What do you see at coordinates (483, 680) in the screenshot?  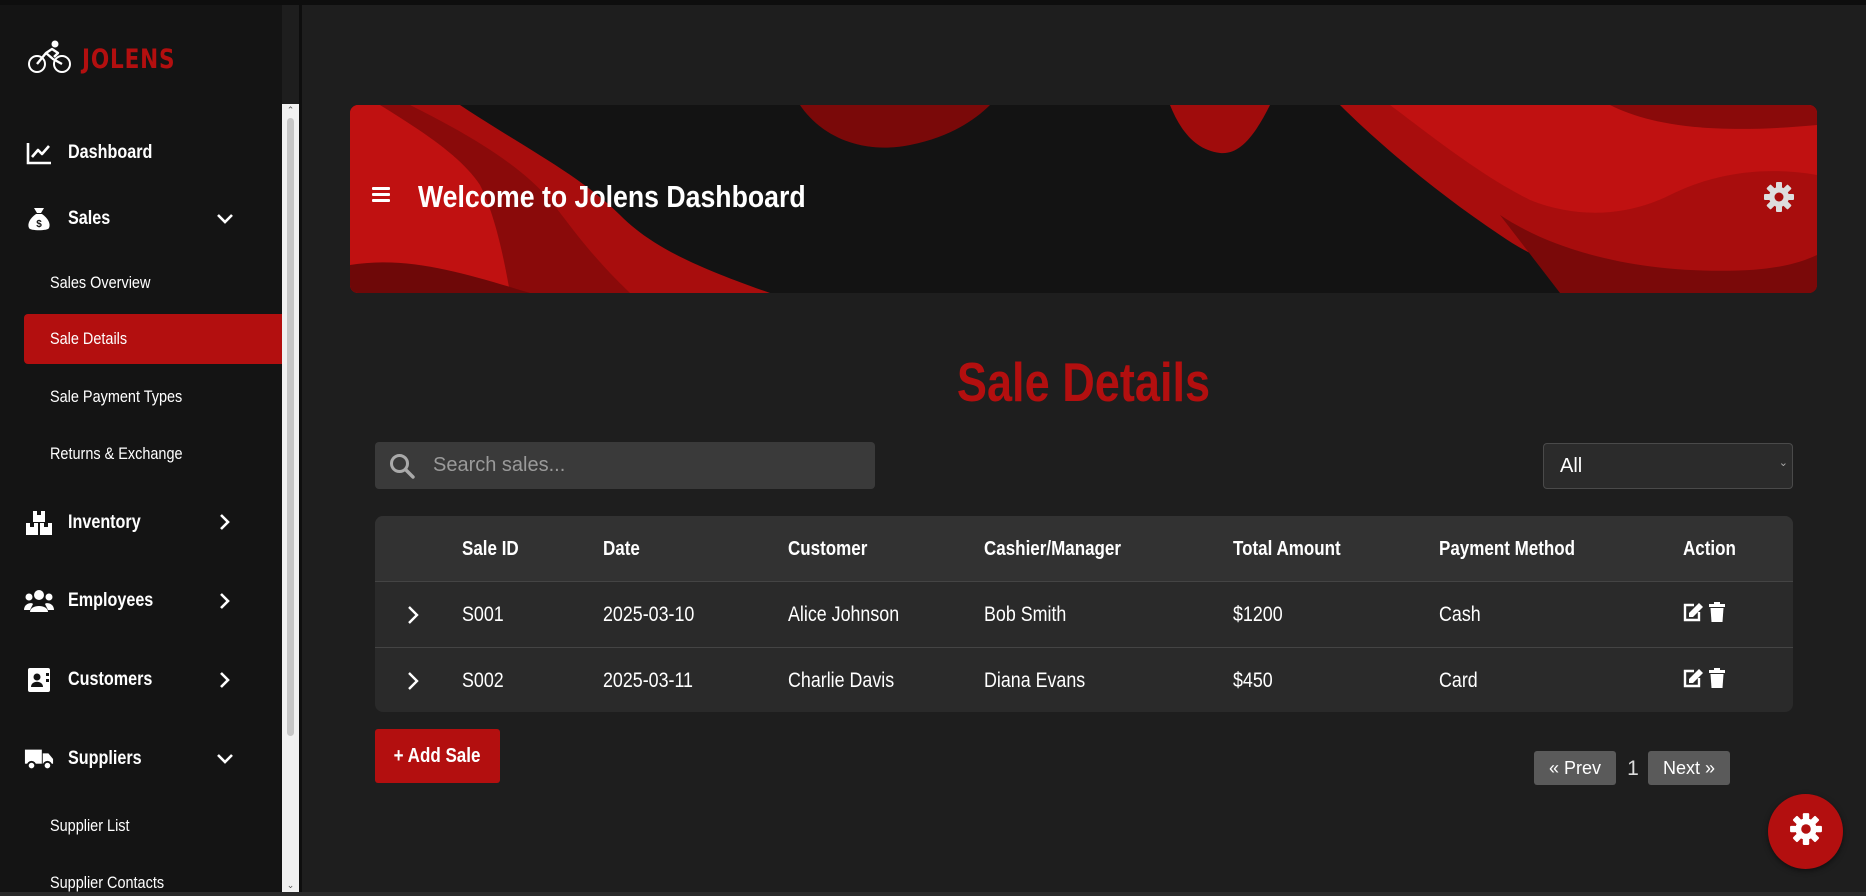 I see `cell-sale-id: S002` at bounding box center [483, 680].